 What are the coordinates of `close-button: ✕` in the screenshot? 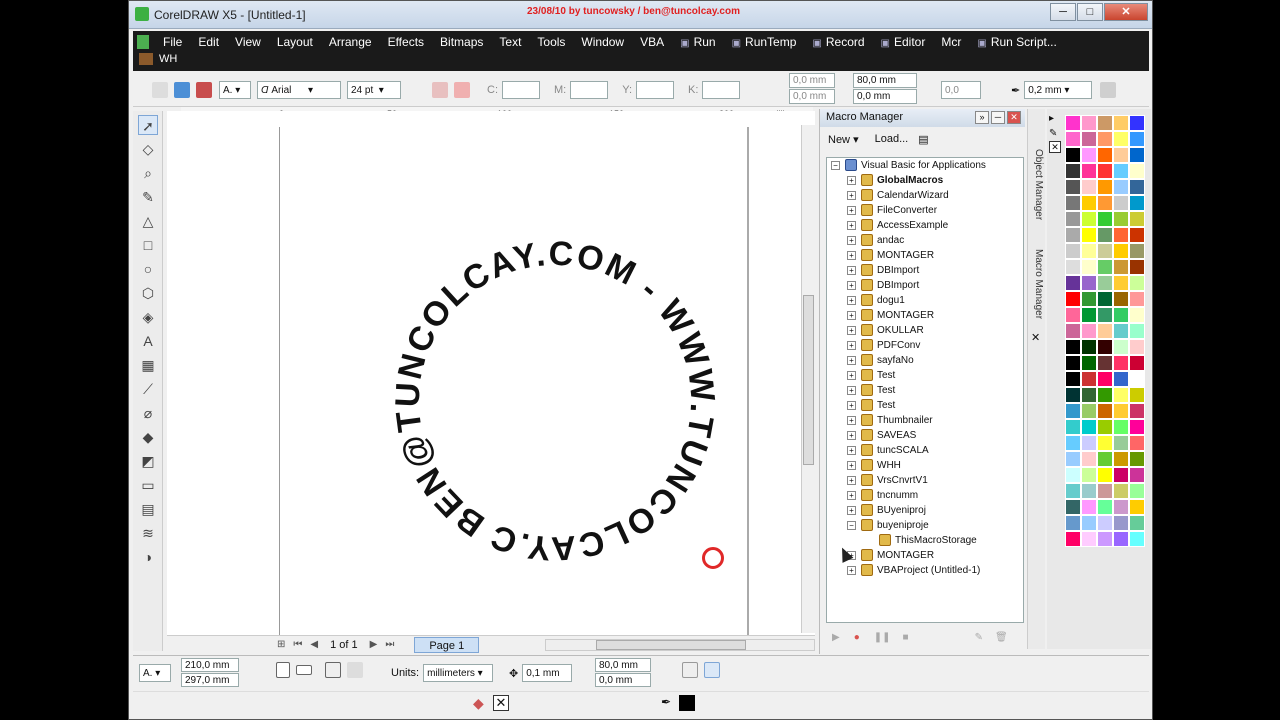 It's located at (1126, 12).